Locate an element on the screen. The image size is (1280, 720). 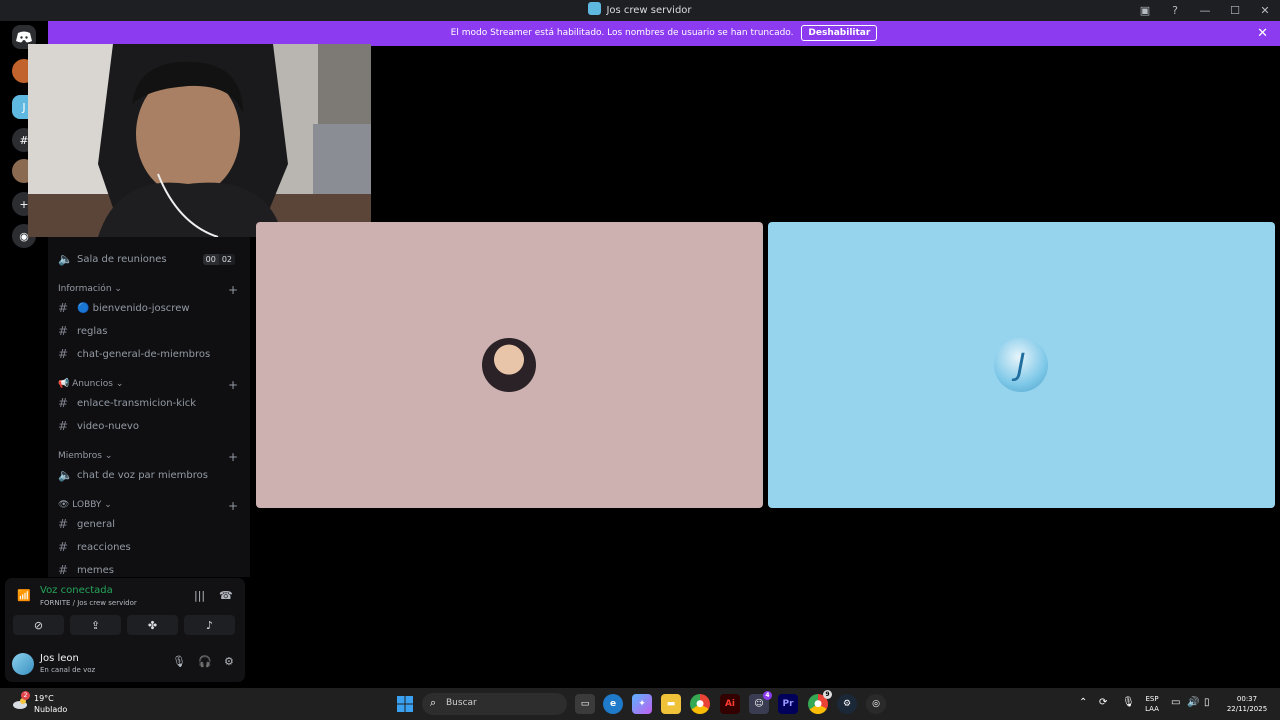
windows-start-icon is located at coordinates (405, 704).